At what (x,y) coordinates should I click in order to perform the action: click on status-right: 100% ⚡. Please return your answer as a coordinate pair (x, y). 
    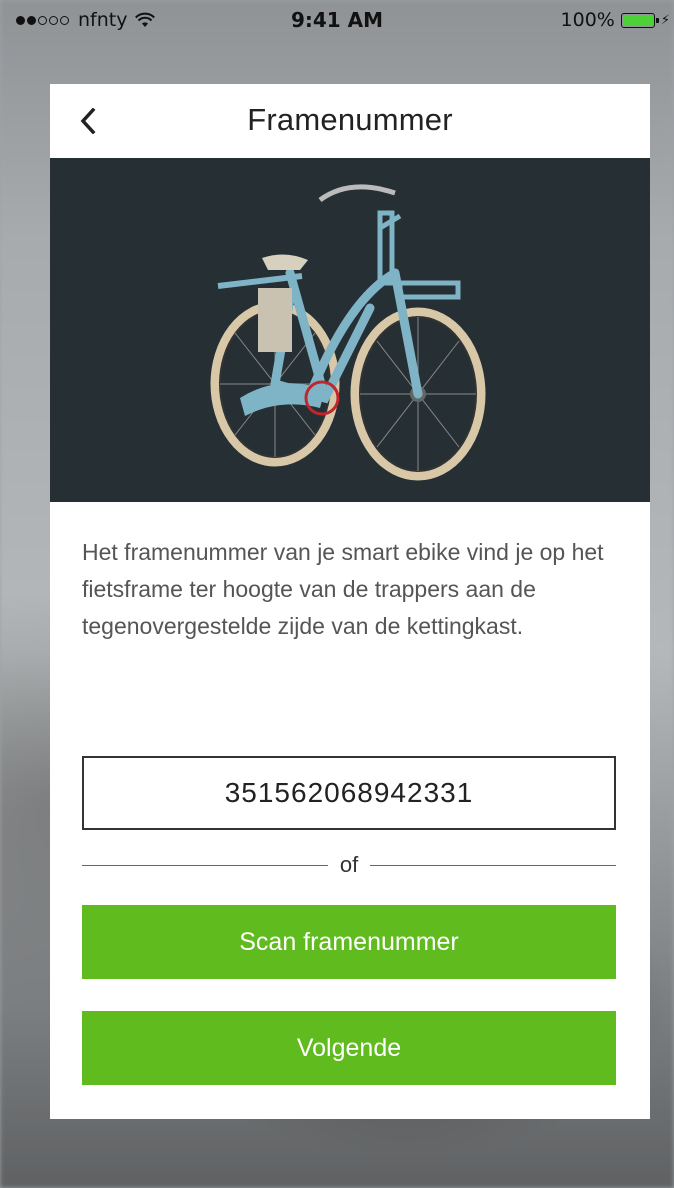
    Looking at the image, I should click on (615, 20).